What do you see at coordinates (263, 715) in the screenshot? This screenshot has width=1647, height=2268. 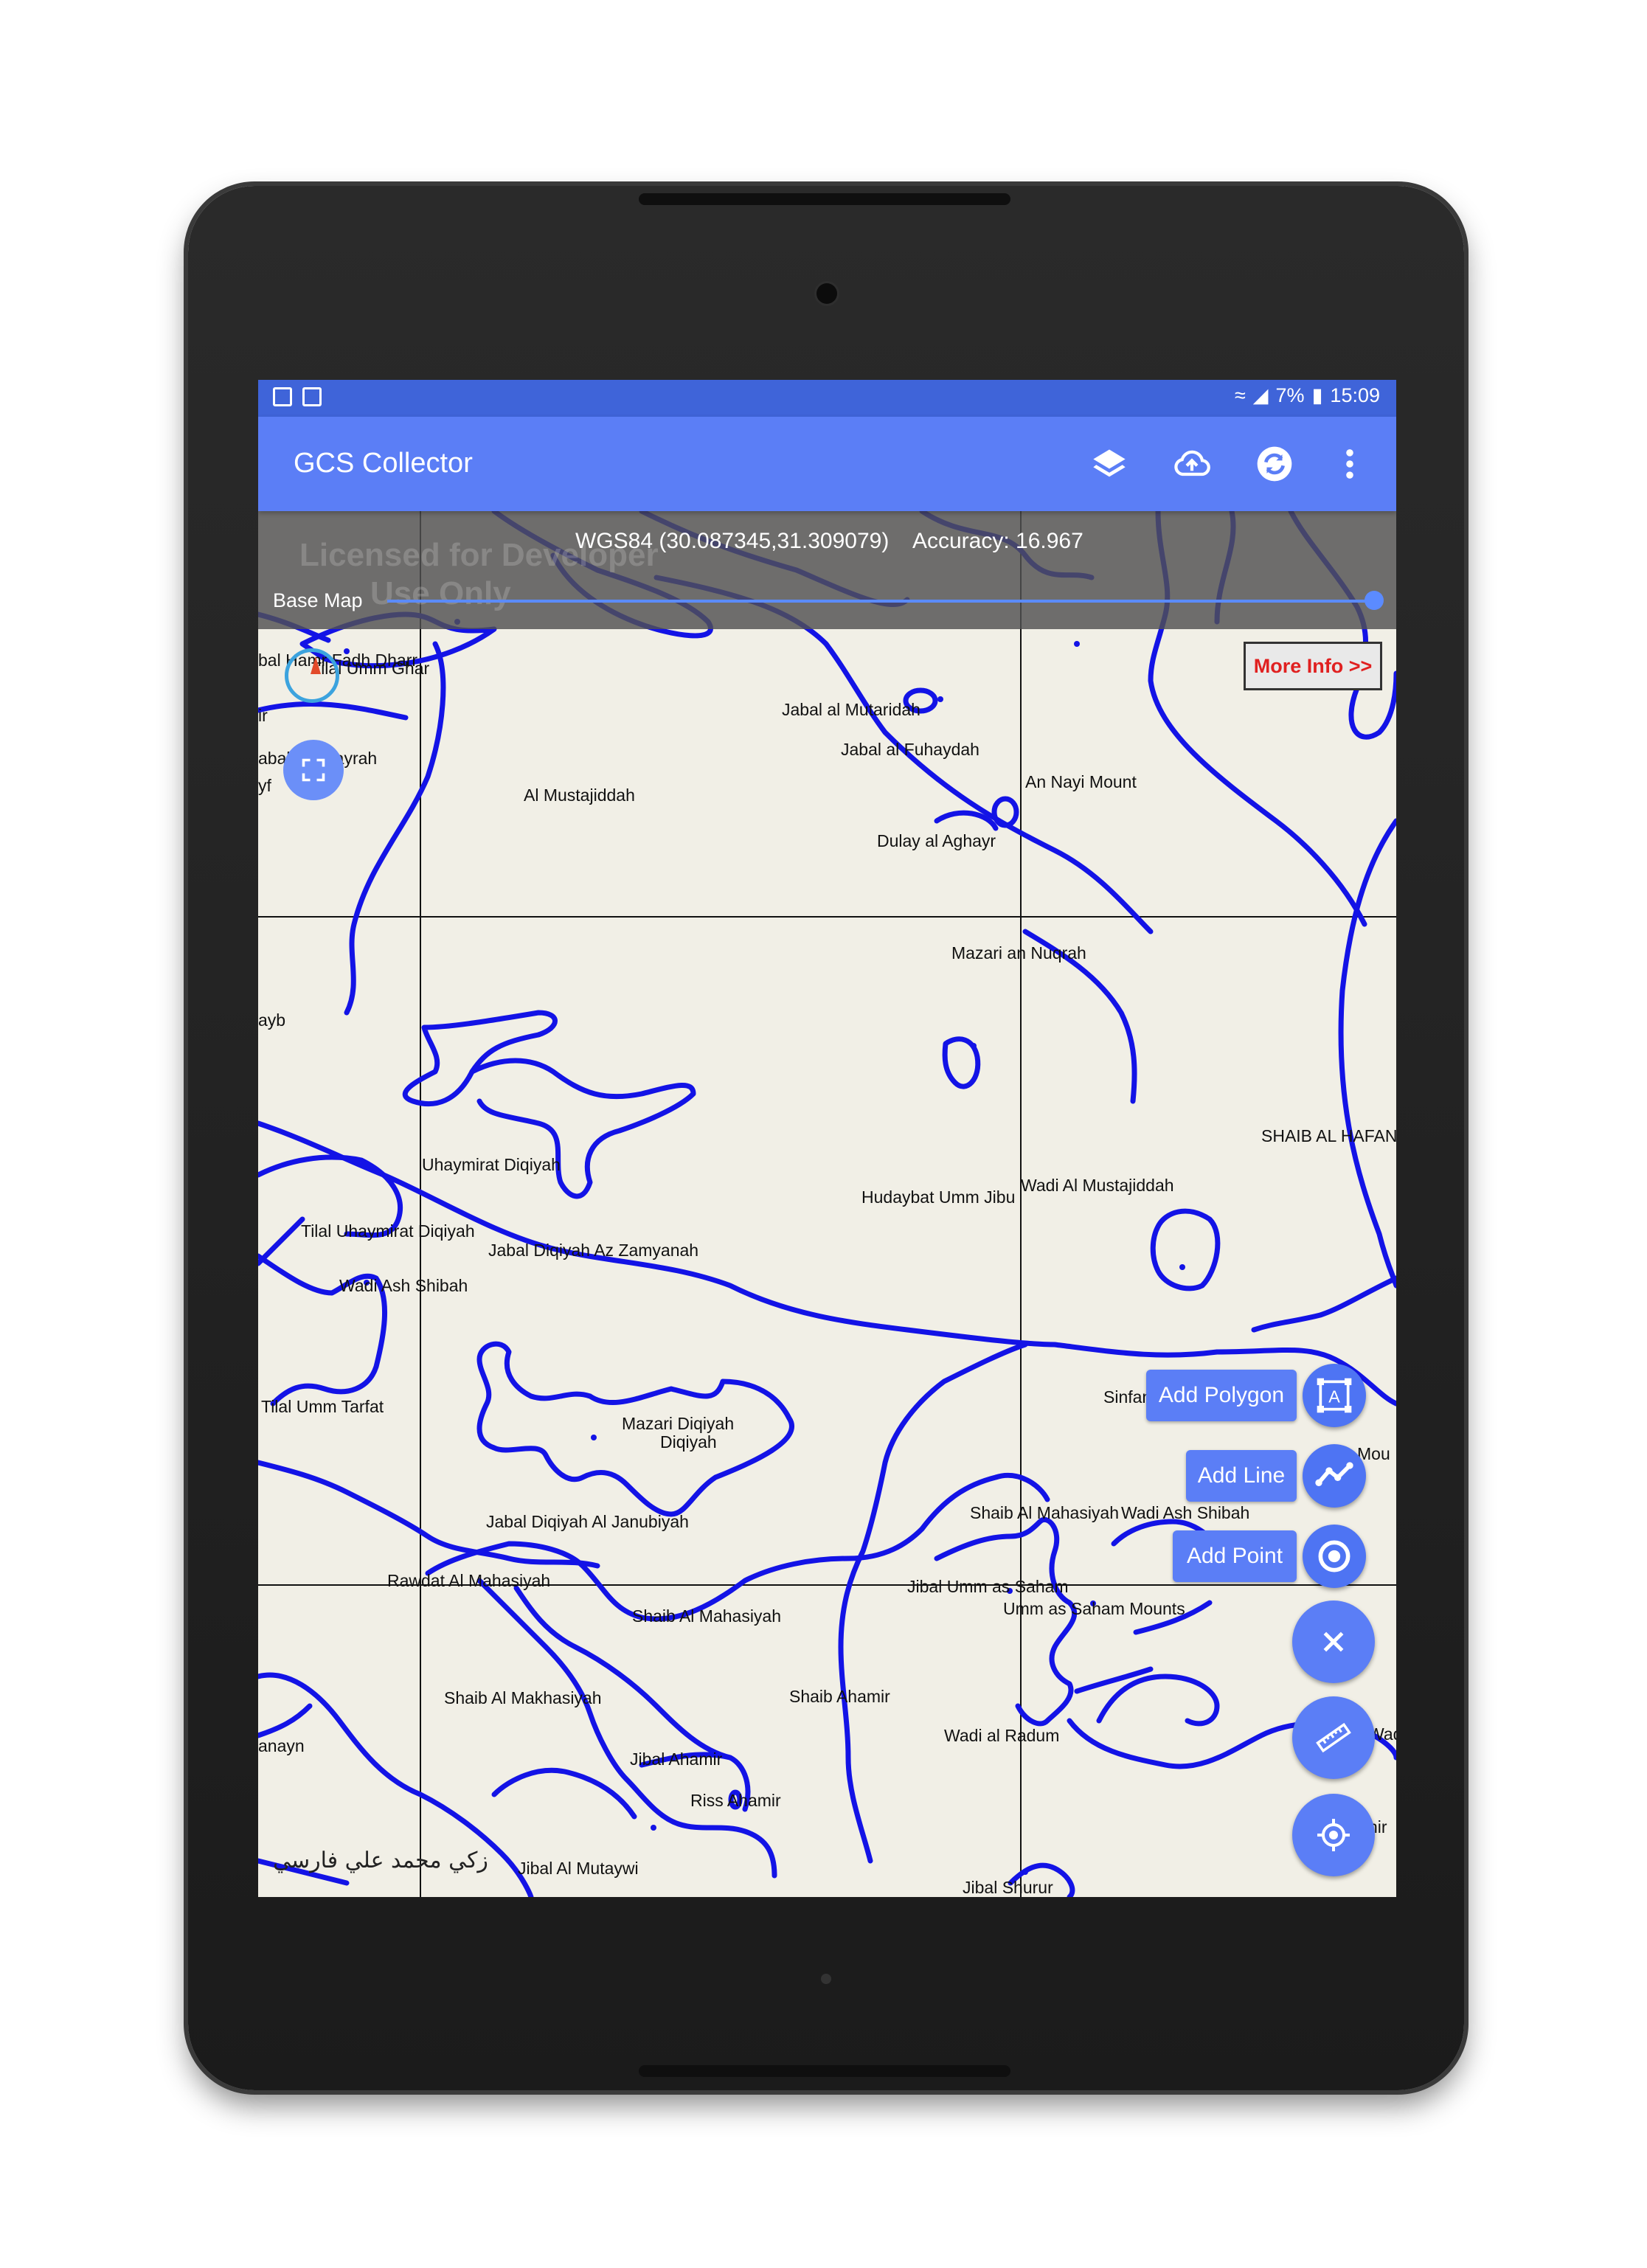 I see `map-label: ir` at bounding box center [263, 715].